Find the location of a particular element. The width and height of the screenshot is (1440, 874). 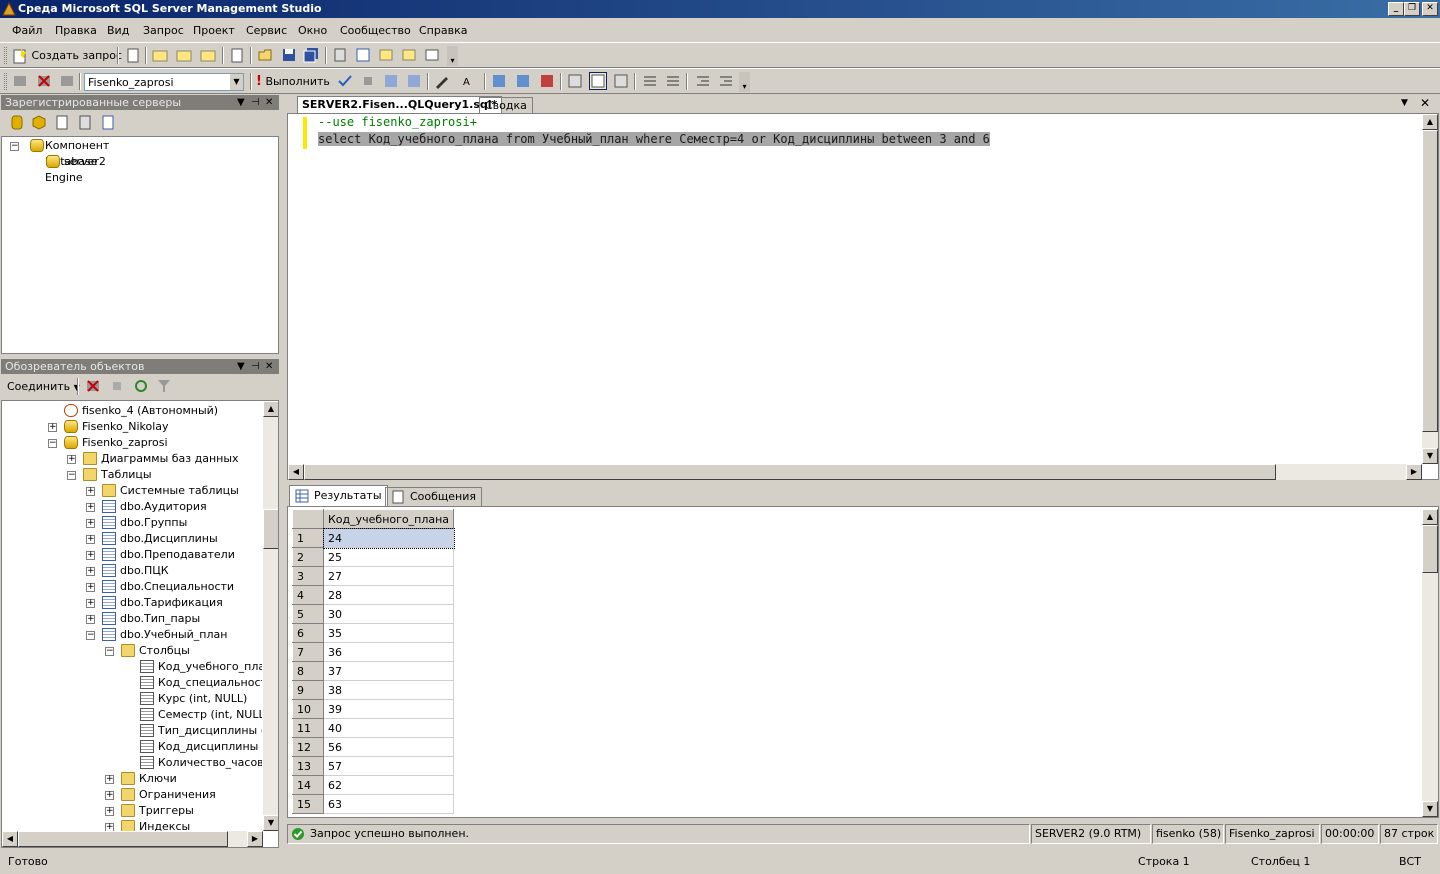

table-row: 8 37 is located at coordinates (373, 671).